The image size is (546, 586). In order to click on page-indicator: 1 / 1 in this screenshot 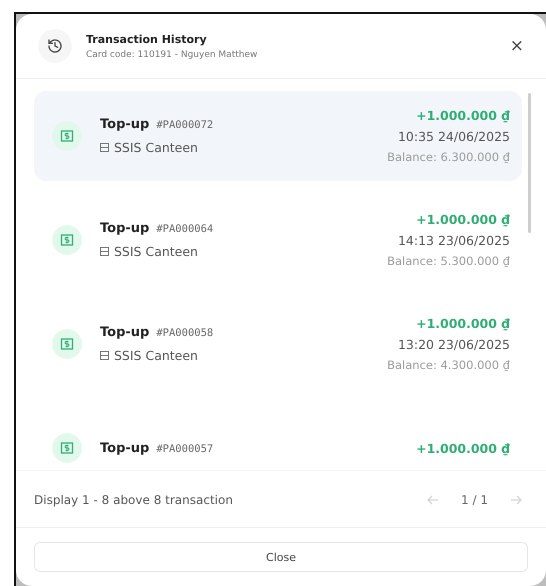, I will do `click(474, 500)`.